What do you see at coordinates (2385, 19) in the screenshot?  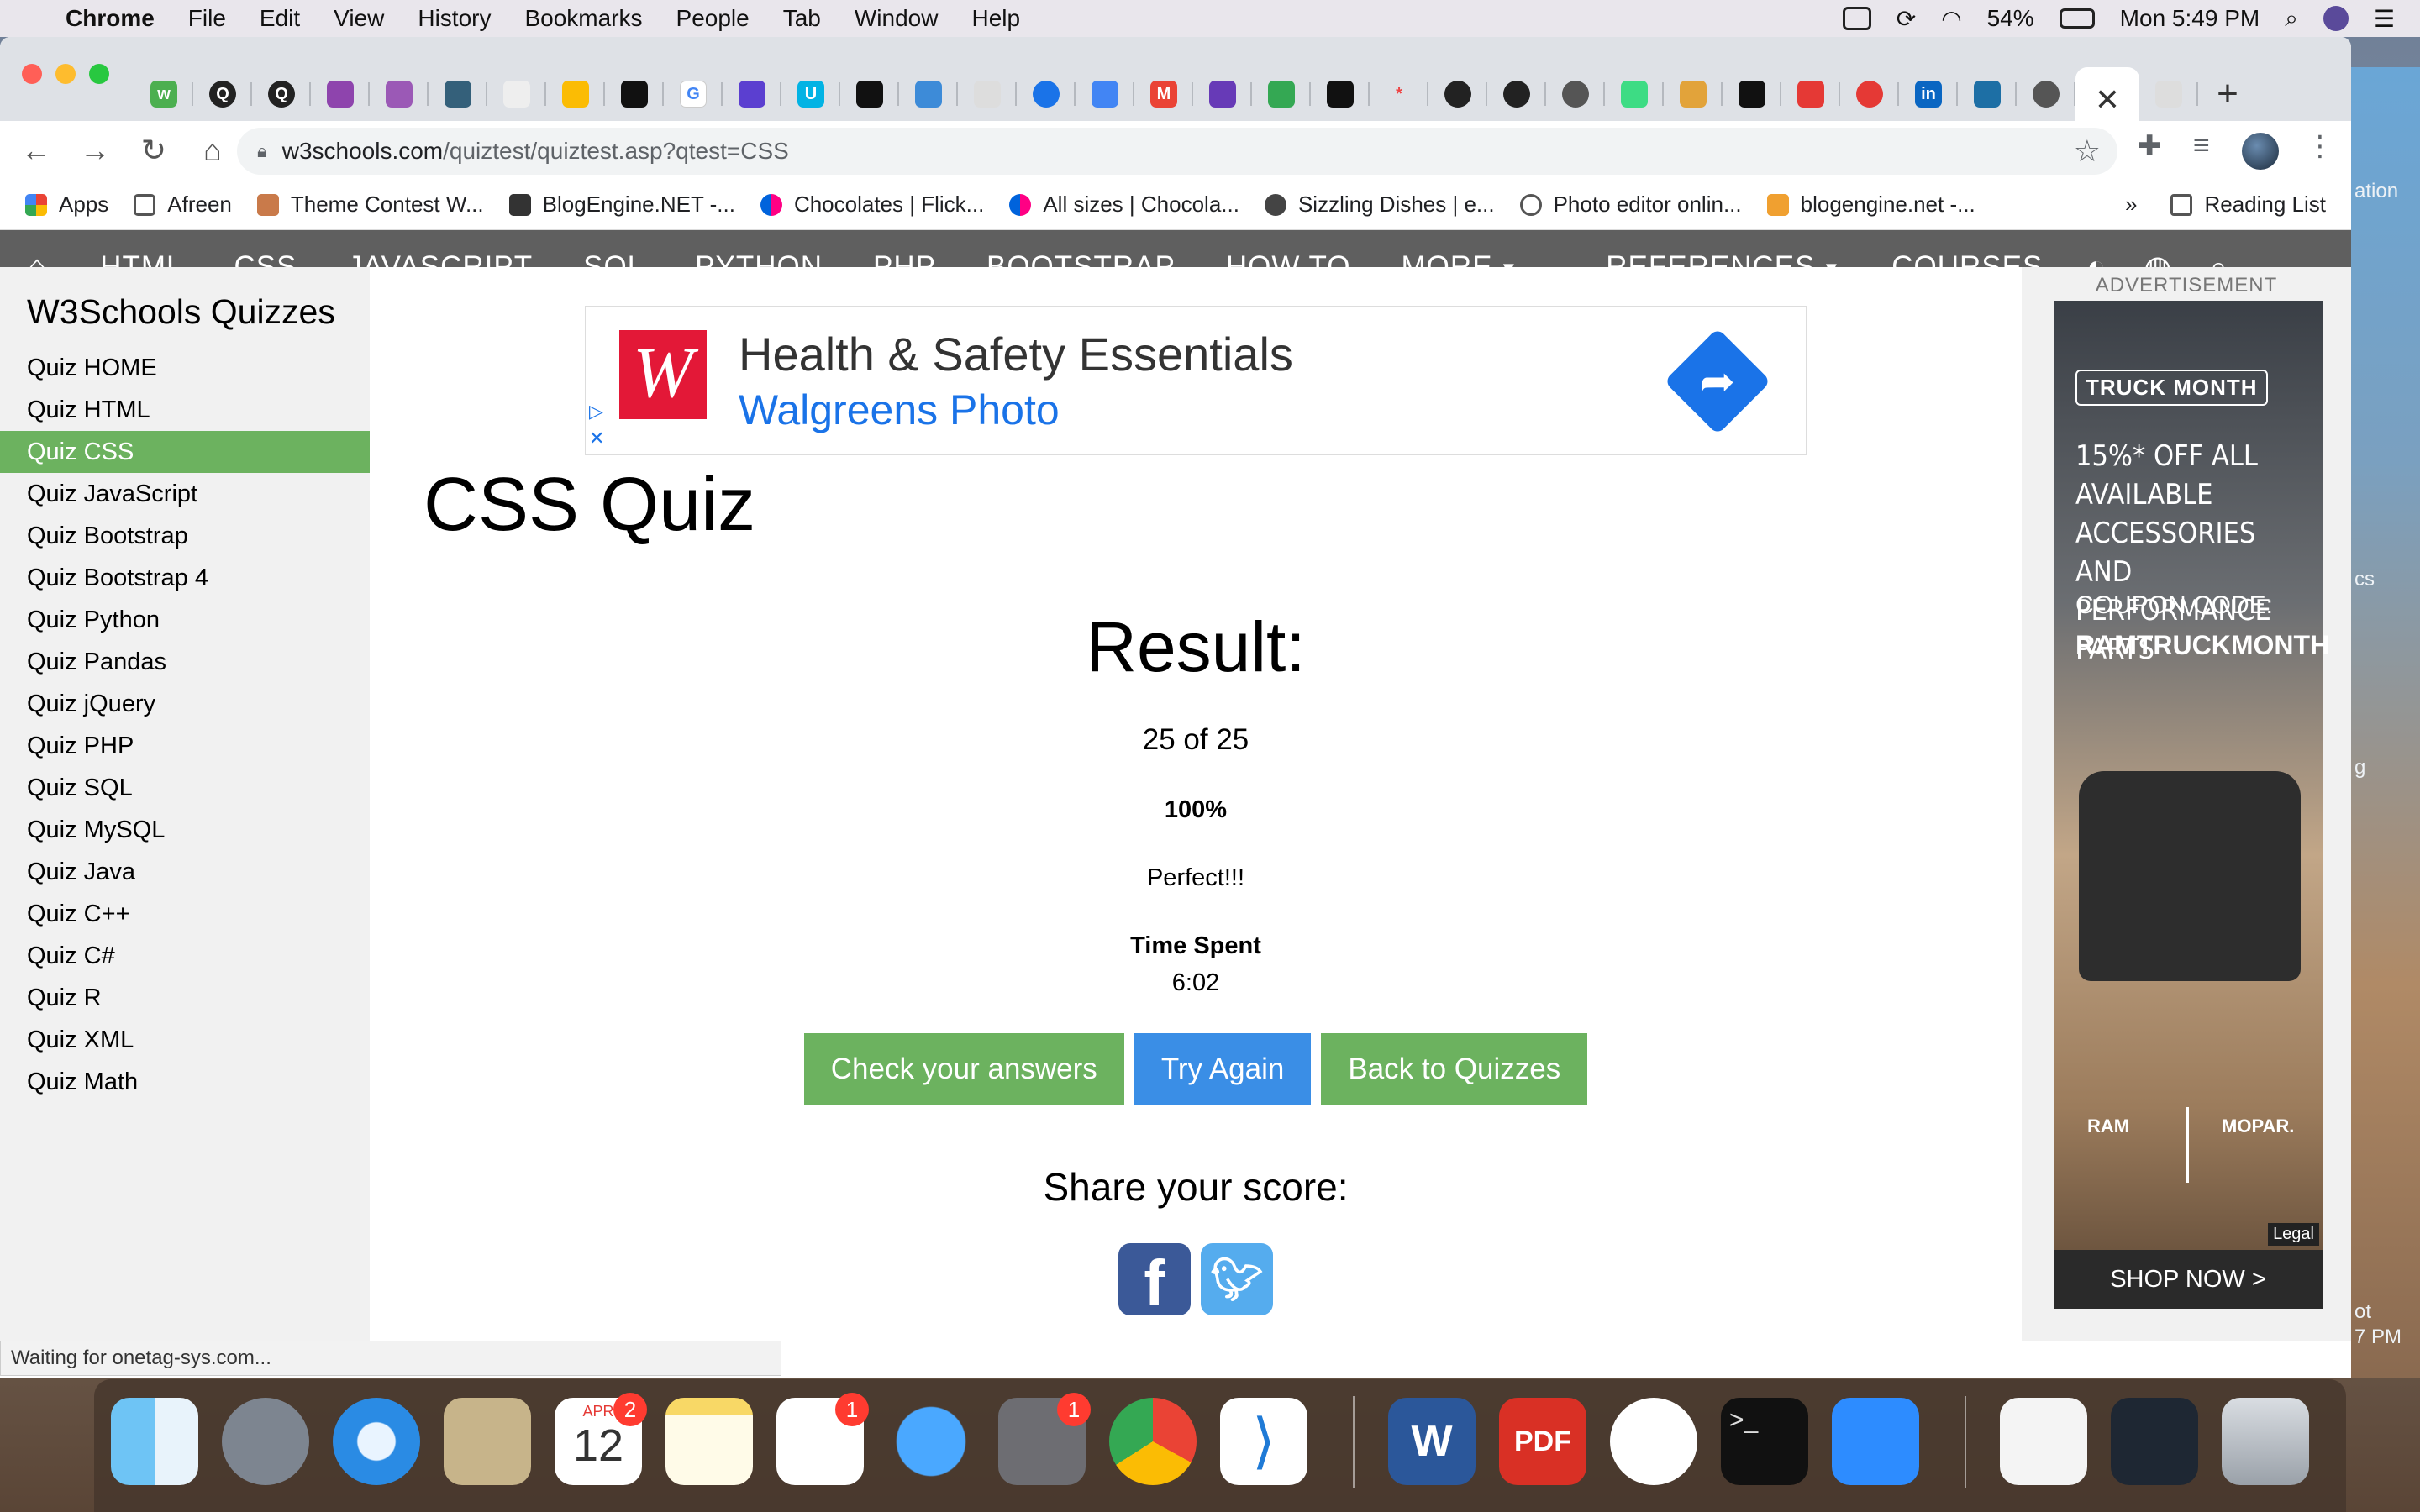 I see `control-center-icon: ☰` at bounding box center [2385, 19].